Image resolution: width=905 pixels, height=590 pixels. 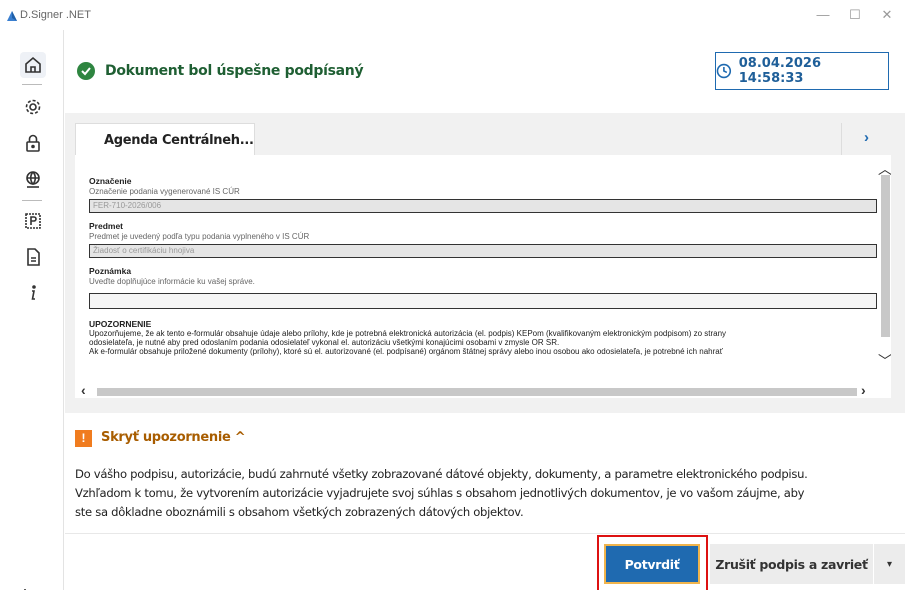 I want to click on cancel-sign-close-button: Zrušiť podpis a zavrieť, so click(x=791, y=564).